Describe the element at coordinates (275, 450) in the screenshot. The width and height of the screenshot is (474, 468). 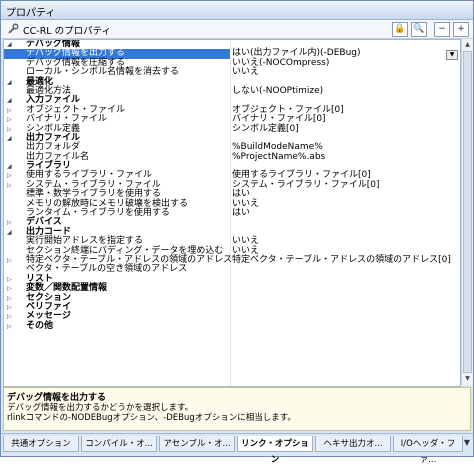
I see `tab-option: リンク・オプション` at that location.